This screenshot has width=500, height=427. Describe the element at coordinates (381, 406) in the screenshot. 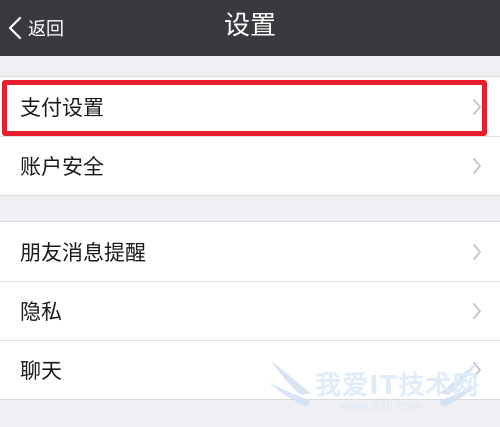

I see `watermark-url: www.52ij.com` at that location.